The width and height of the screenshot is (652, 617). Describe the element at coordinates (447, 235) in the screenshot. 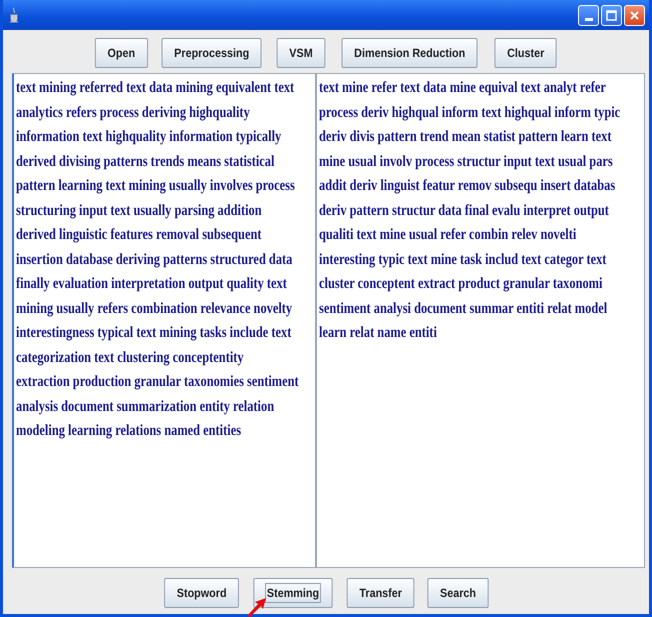

I see `text-line: qualiti text mine usual refer combin relev novelti` at that location.